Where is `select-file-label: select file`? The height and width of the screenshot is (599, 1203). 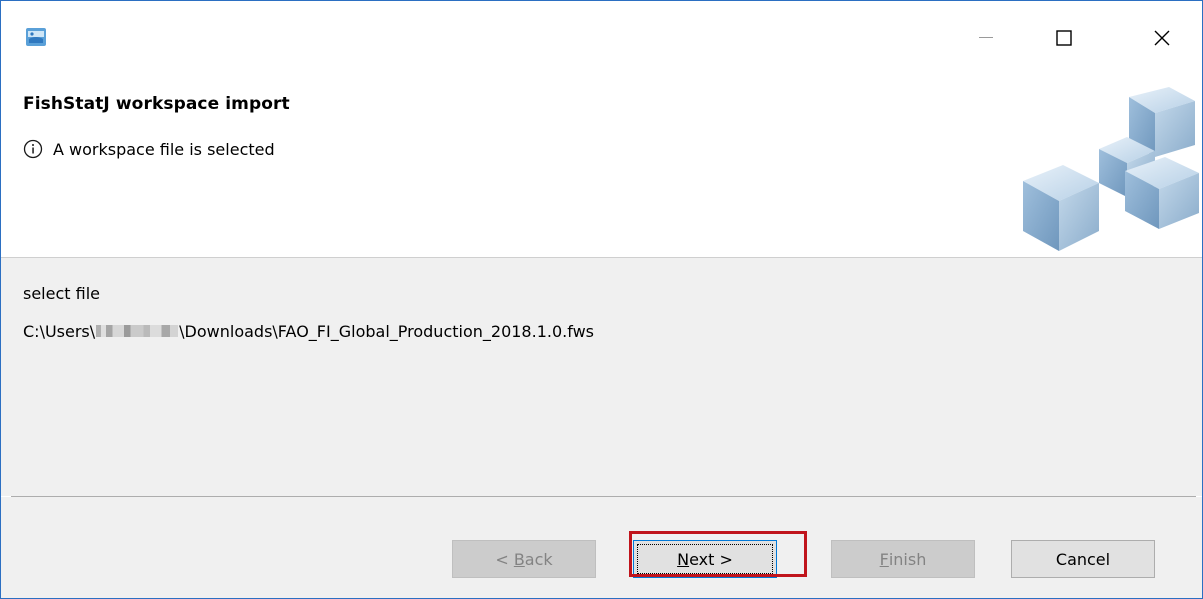 select-file-label: select file is located at coordinates (61, 293).